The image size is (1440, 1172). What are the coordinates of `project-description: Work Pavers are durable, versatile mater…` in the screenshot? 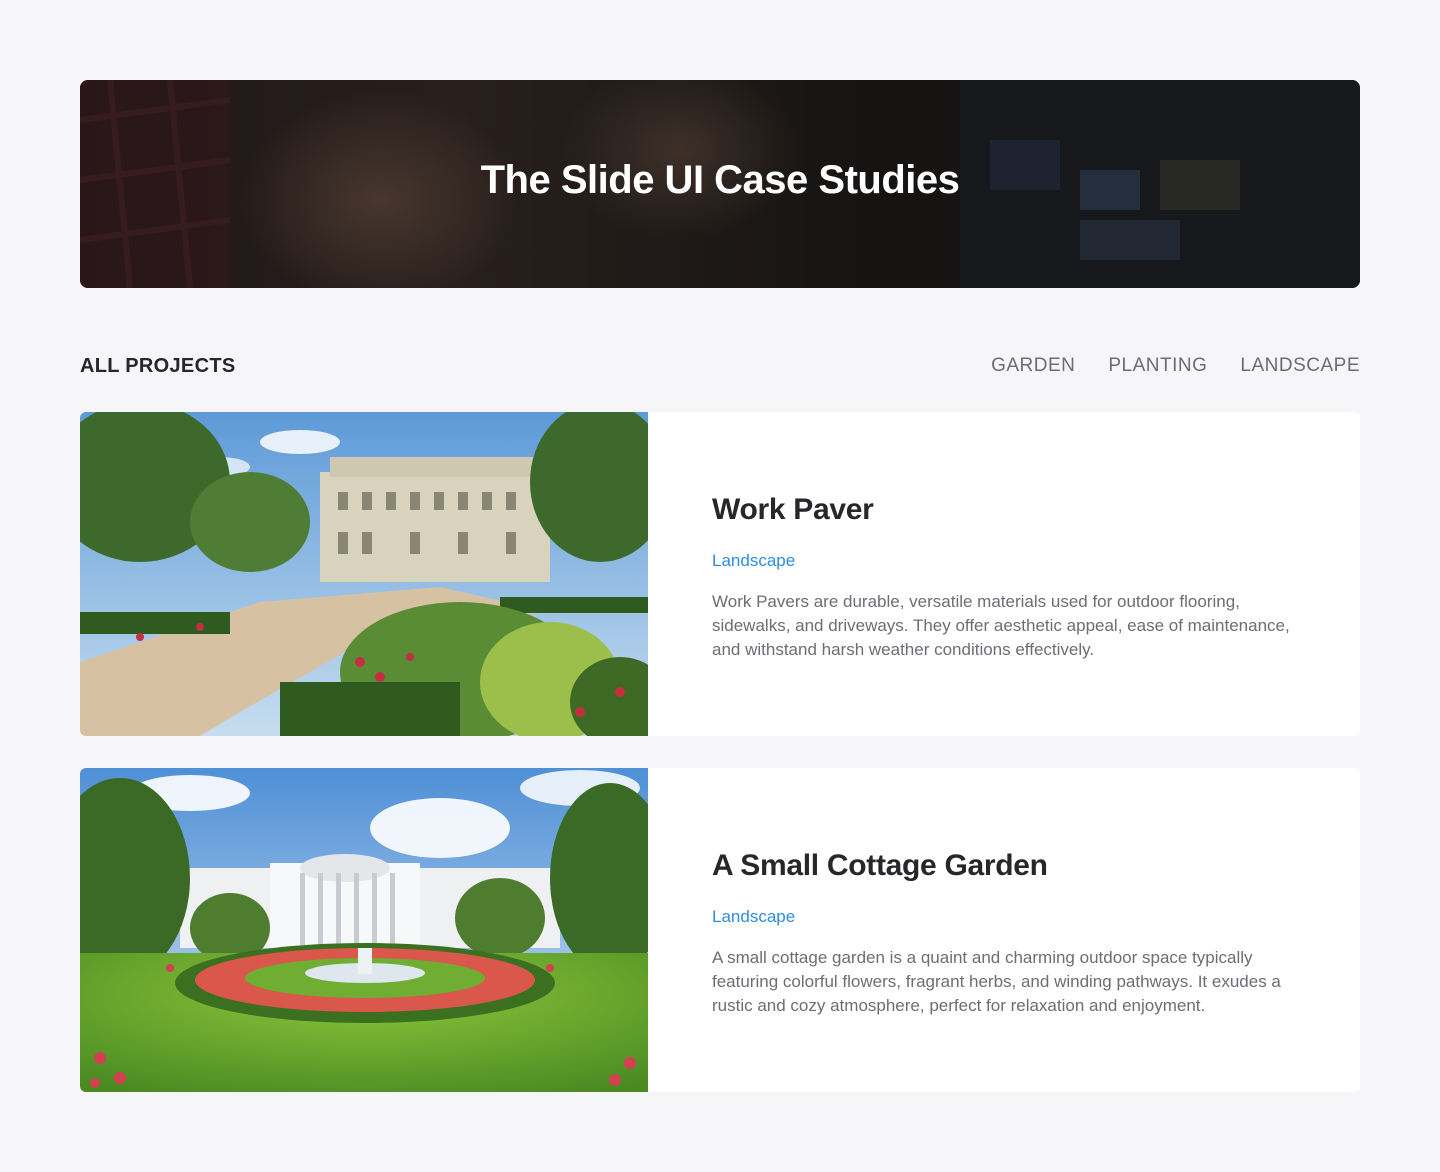 It's located at (1001, 625).